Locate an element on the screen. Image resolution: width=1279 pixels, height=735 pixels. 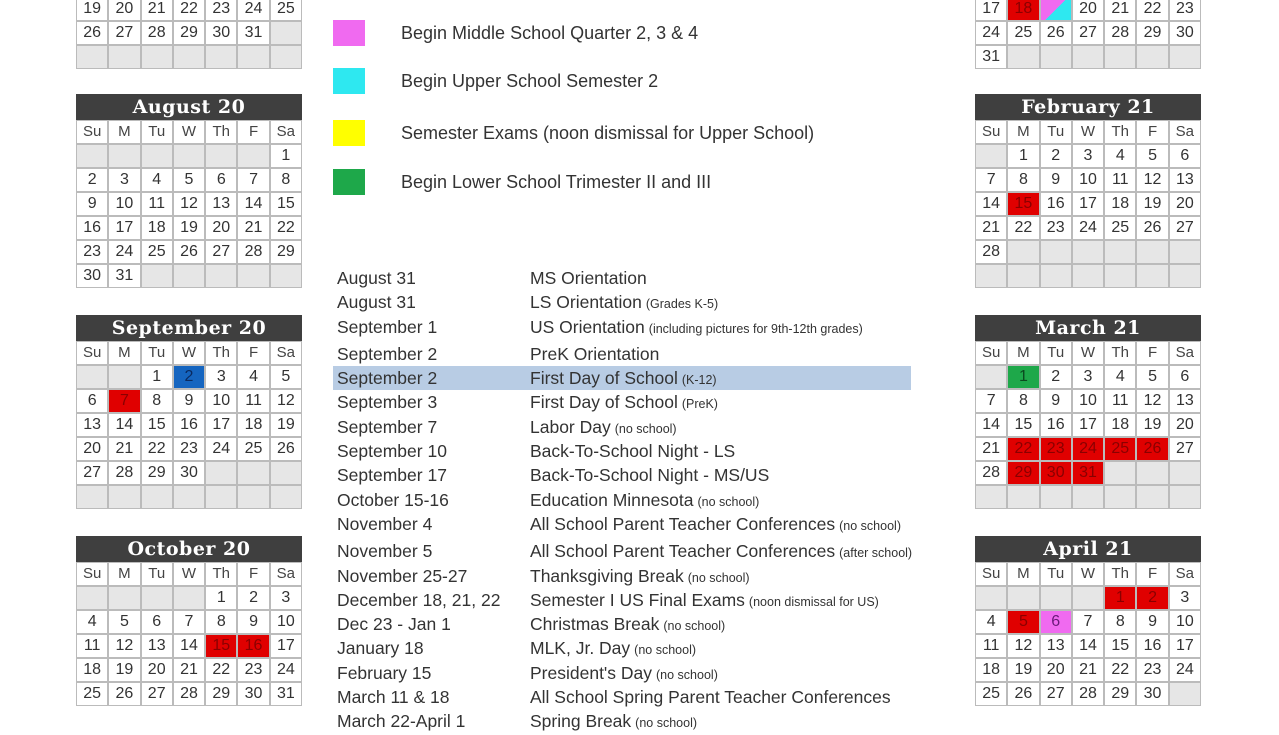
event-note: (Grades K-5) is located at coordinates (682, 304).